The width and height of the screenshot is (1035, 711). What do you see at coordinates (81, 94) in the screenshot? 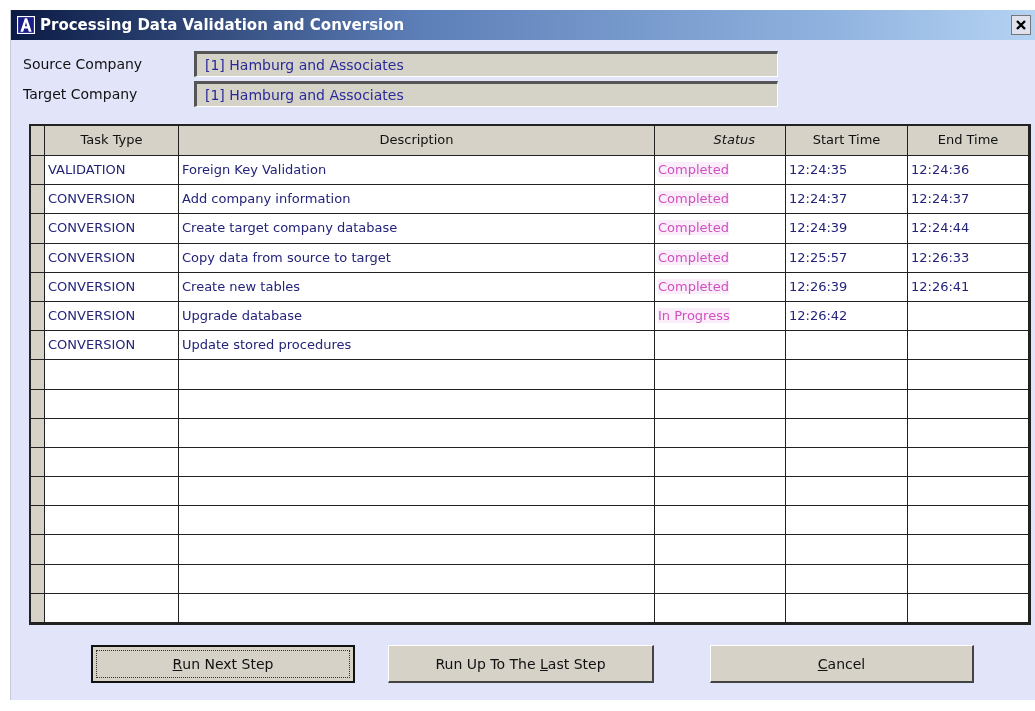
I see `field-label: Target Company` at bounding box center [81, 94].